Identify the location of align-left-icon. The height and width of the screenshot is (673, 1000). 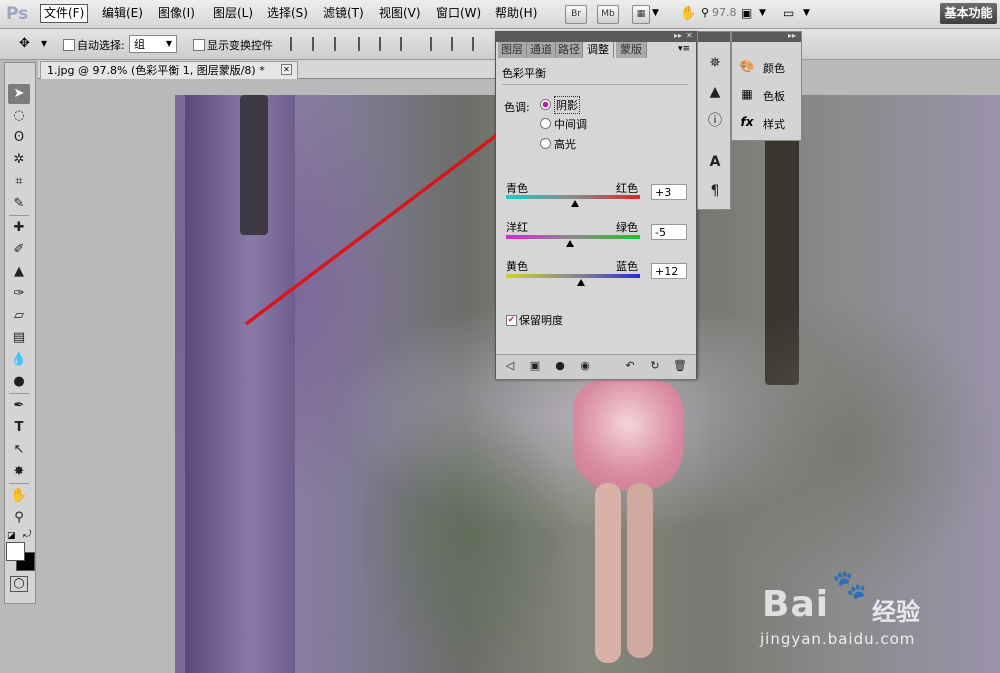
(366, 44).